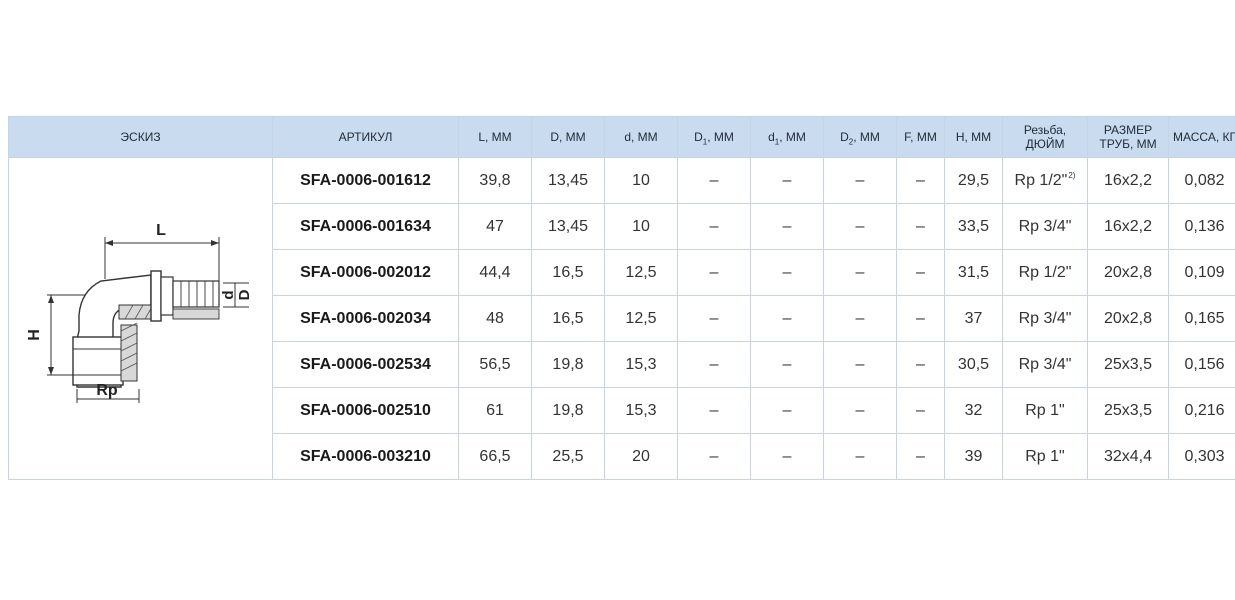  What do you see at coordinates (641, 137) in the screenshot?
I see `header-d: d, ММ` at bounding box center [641, 137].